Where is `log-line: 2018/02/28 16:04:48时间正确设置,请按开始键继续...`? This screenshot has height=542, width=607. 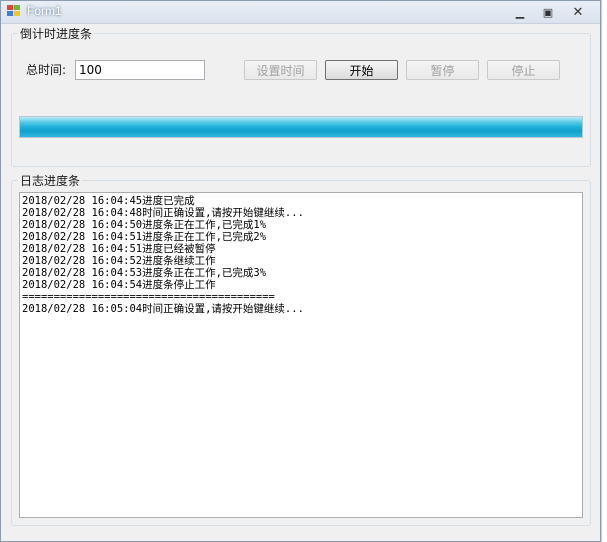 log-line: 2018/02/28 16:04:48时间正确设置,请按开始键继续... is located at coordinates (163, 213).